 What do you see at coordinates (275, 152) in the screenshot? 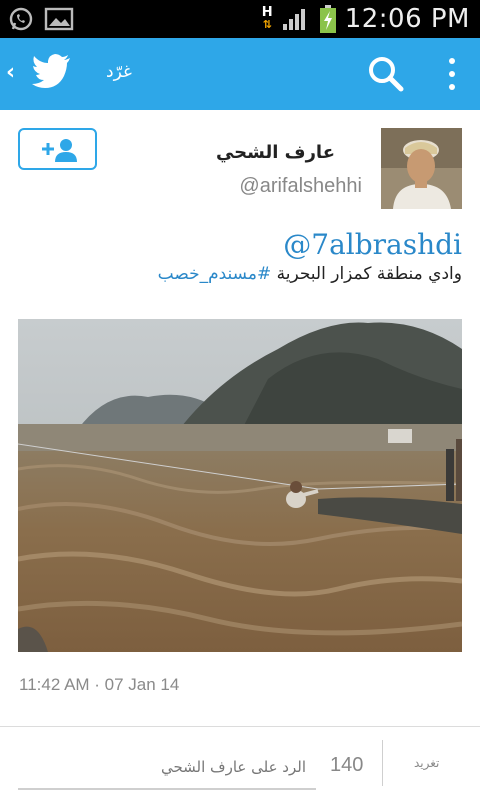
I see `author-name: عارف الشحي` at bounding box center [275, 152].